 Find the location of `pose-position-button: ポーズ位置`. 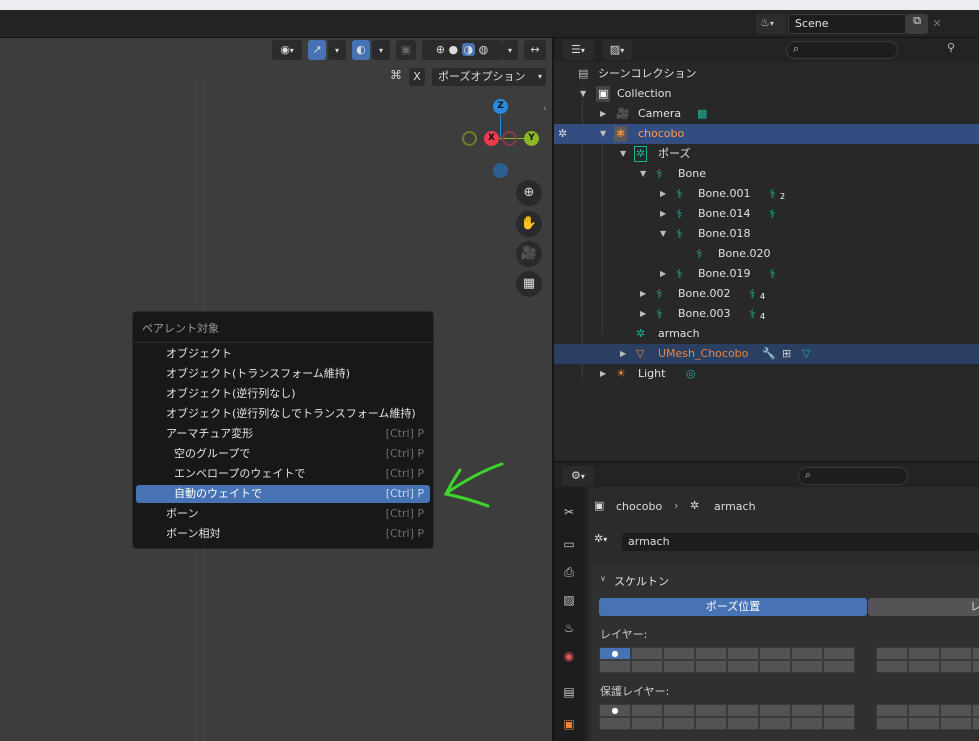

pose-position-button: ポーズ位置 is located at coordinates (733, 607).